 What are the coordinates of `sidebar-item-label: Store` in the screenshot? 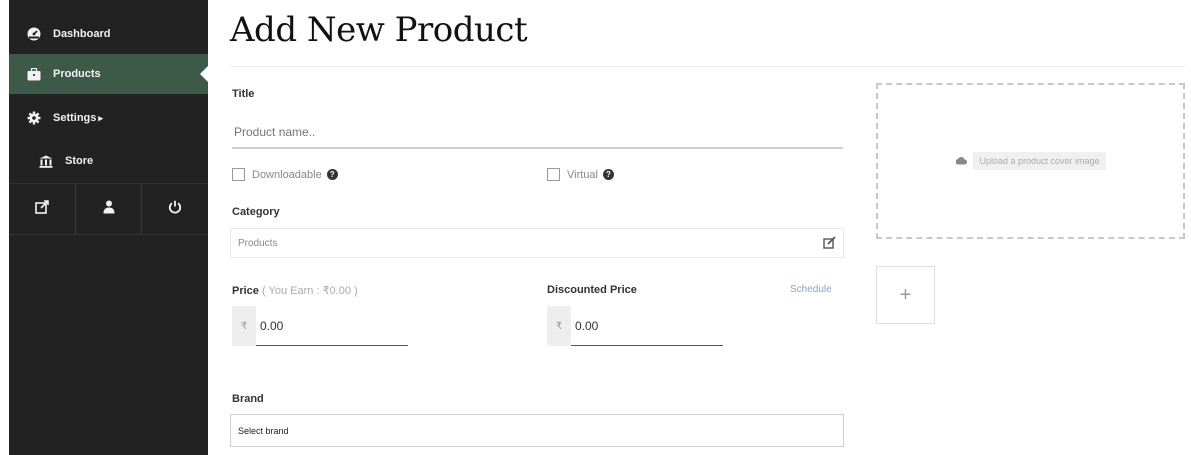 It's located at (79, 161).